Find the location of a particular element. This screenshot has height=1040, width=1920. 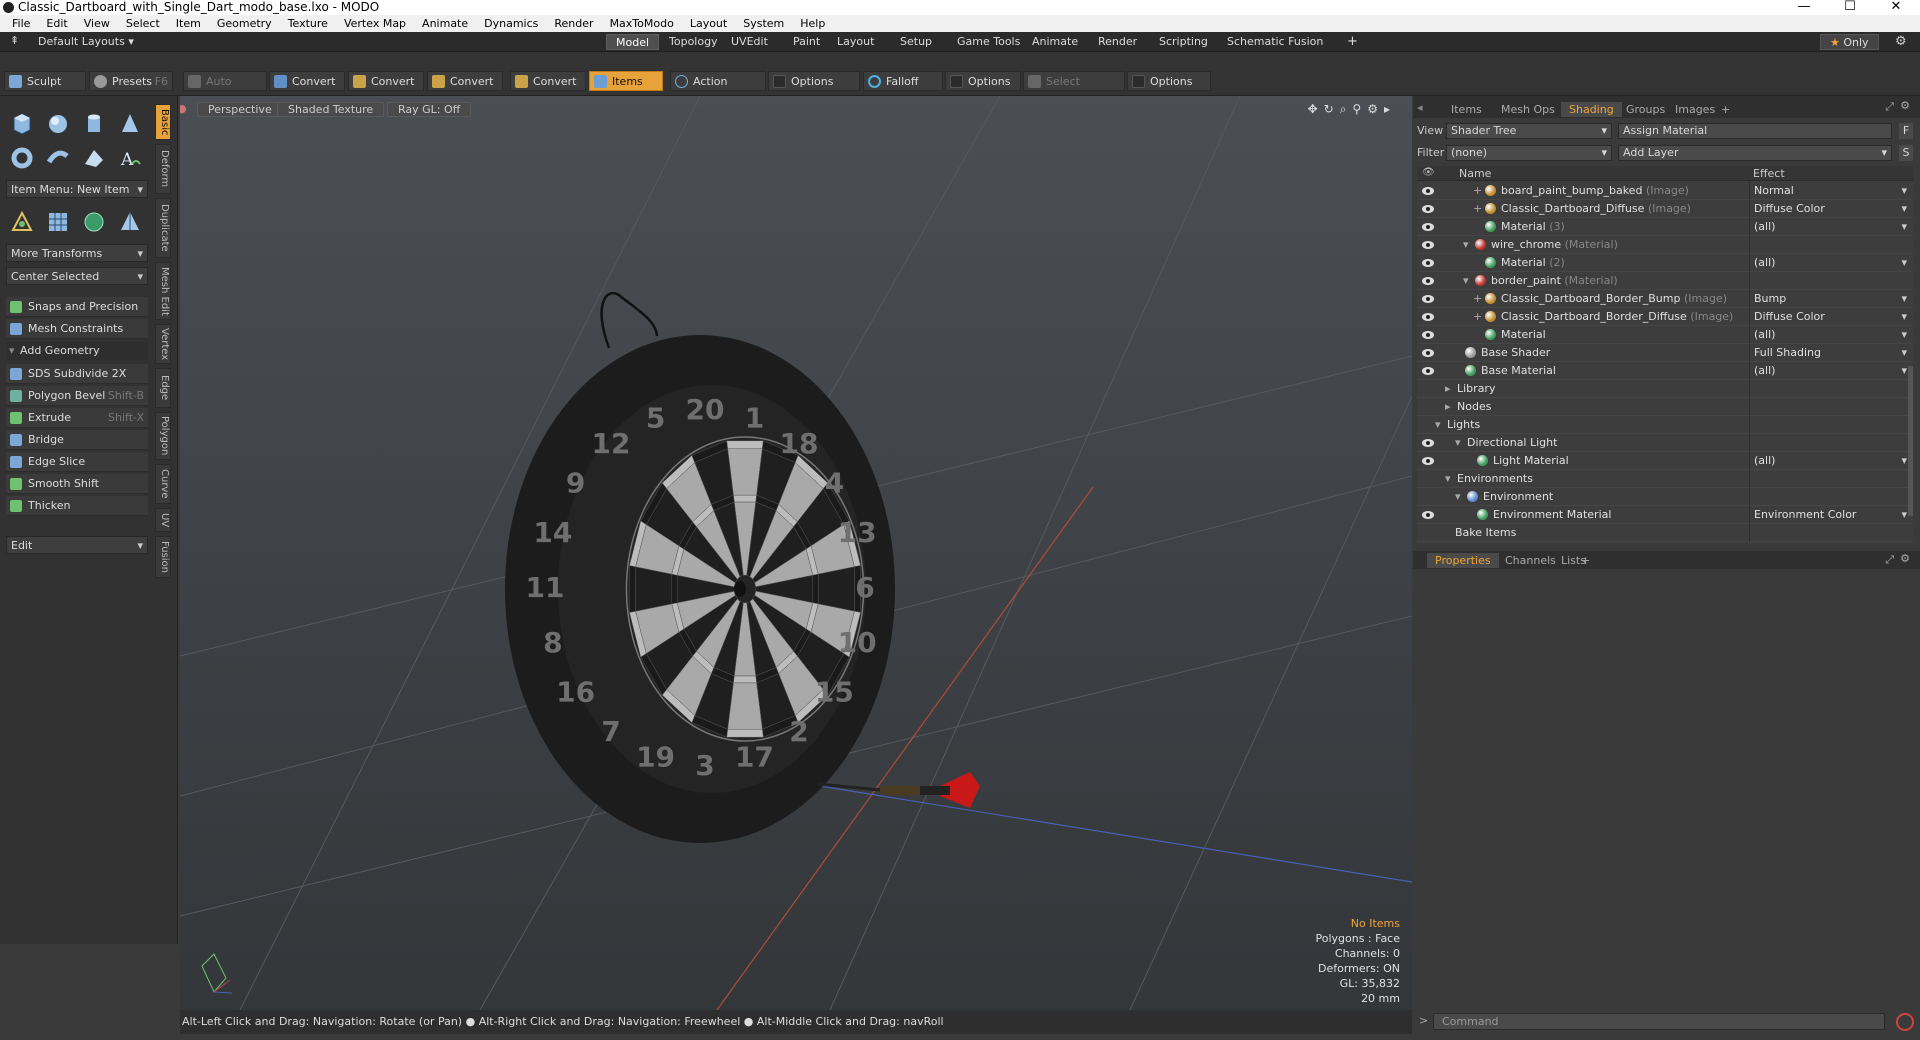

presets-button: Presets F6 is located at coordinates (131, 81).